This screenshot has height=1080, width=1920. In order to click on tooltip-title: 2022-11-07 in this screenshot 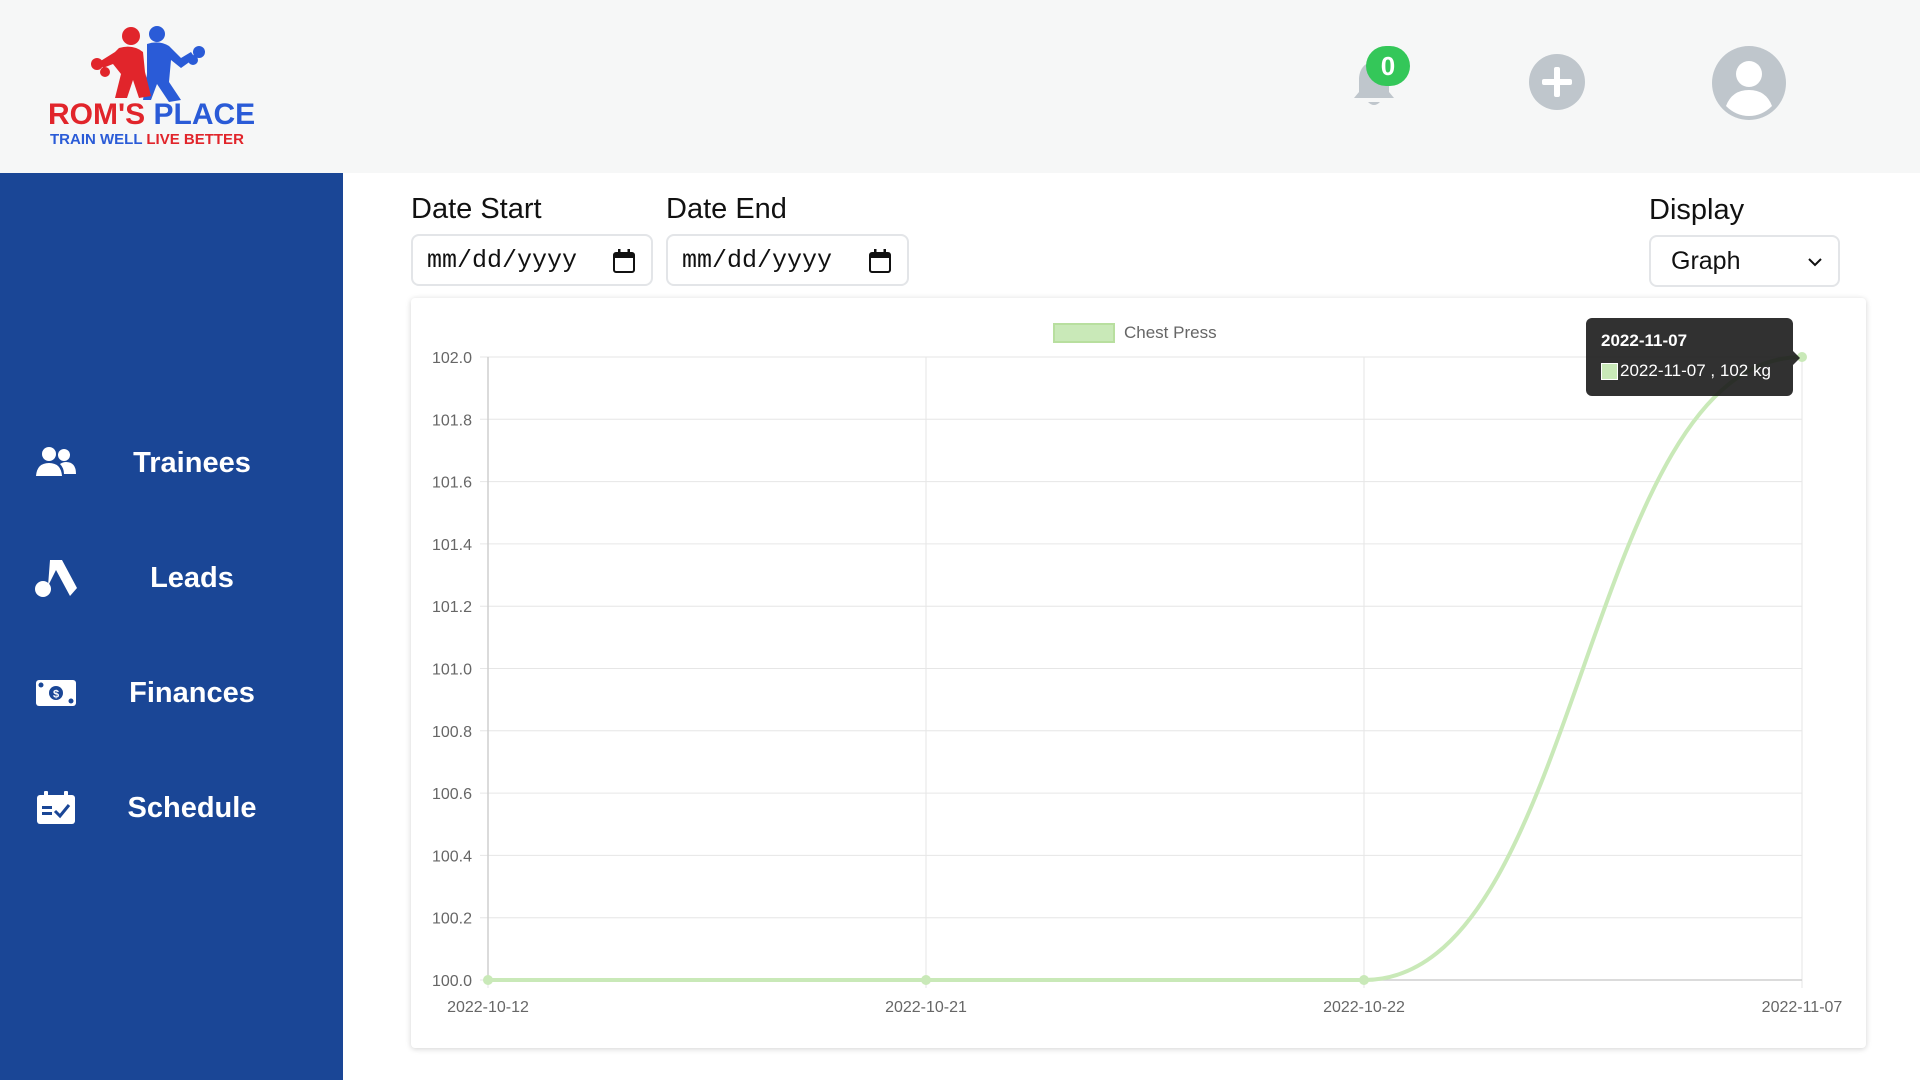, I will do `click(1644, 340)`.